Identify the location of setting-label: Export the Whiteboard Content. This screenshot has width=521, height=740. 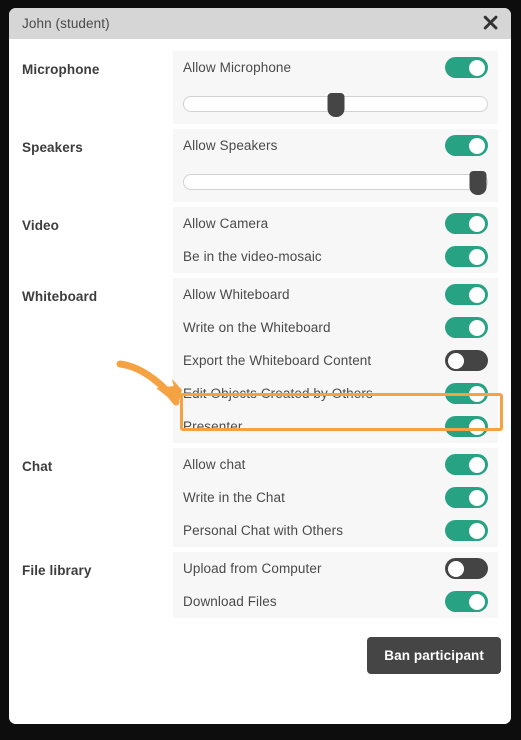
(277, 360).